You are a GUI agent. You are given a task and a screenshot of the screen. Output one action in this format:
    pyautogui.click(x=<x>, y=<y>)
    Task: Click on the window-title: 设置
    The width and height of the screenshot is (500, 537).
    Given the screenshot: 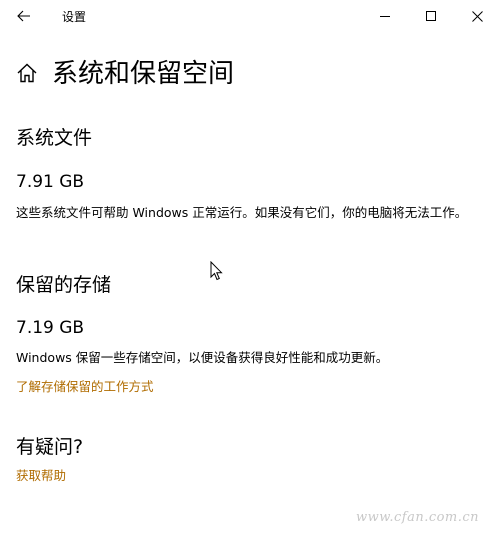 What is the action you would take?
    pyautogui.click(x=74, y=17)
    